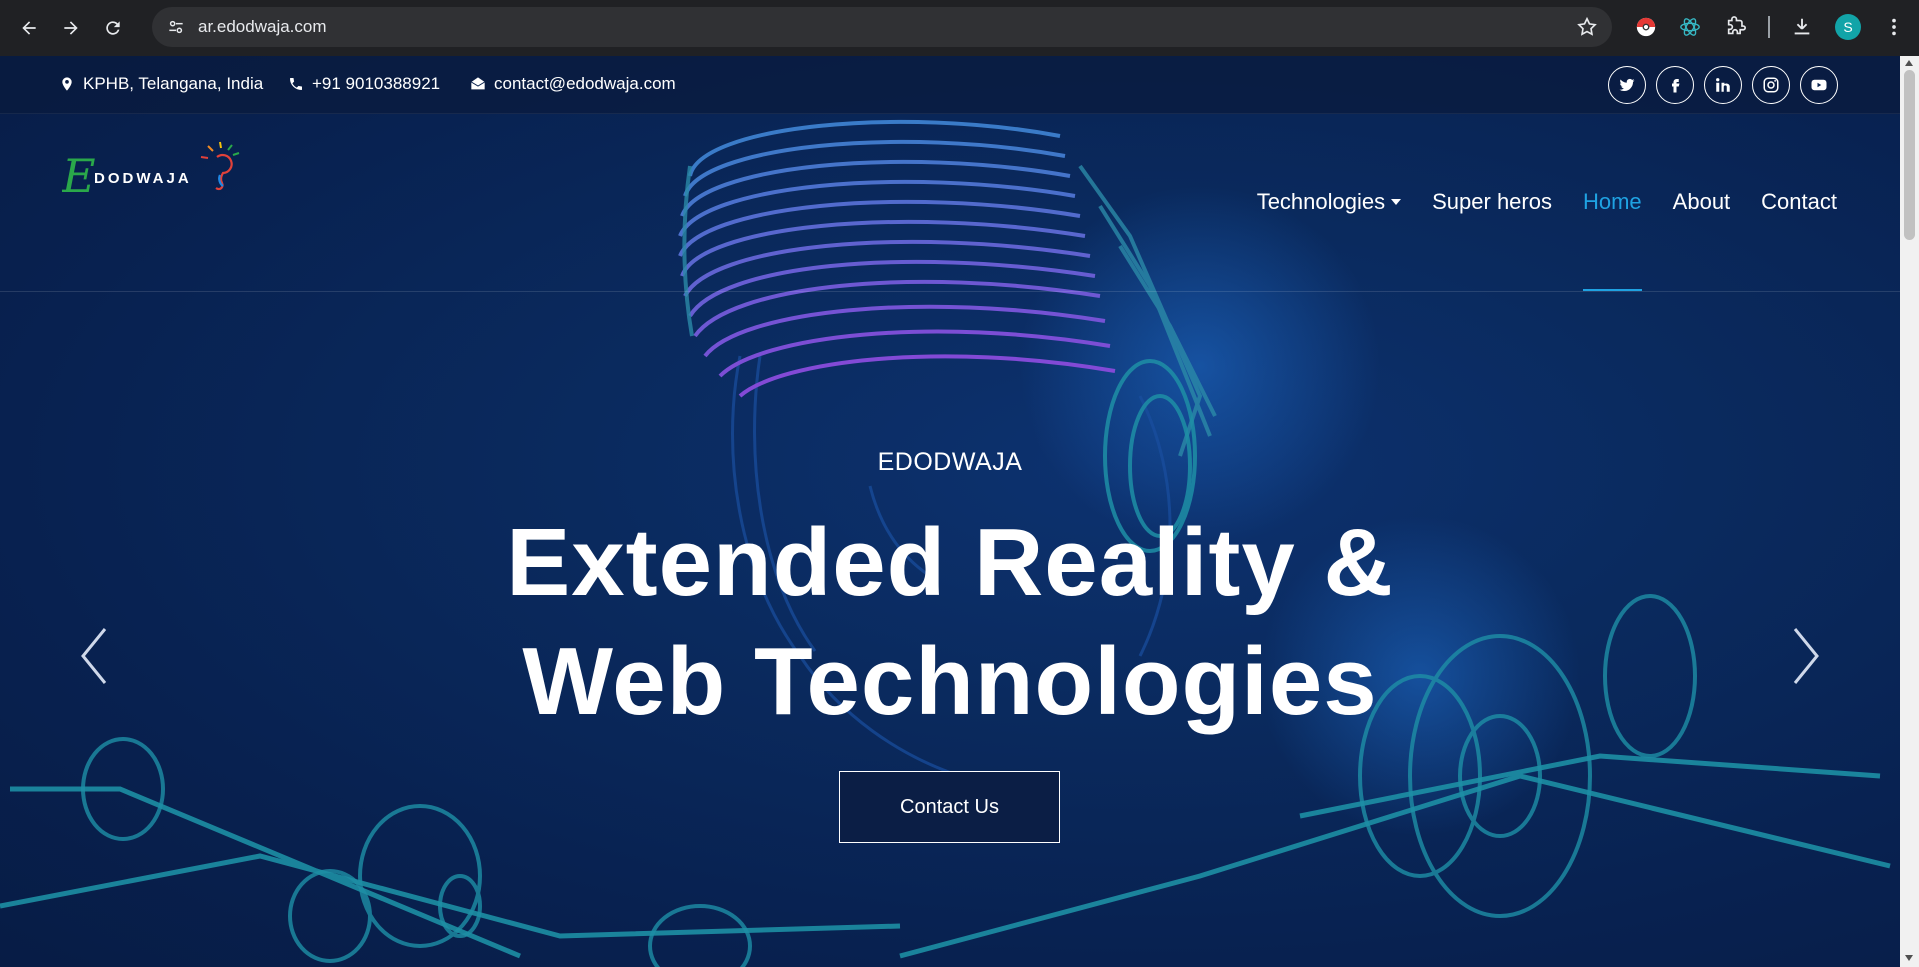 This screenshot has width=1919, height=967. What do you see at coordinates (173, 83) in the screenshot?
I see `location-text: KPHB, Telangana, India` at bounding box center [173, 83].